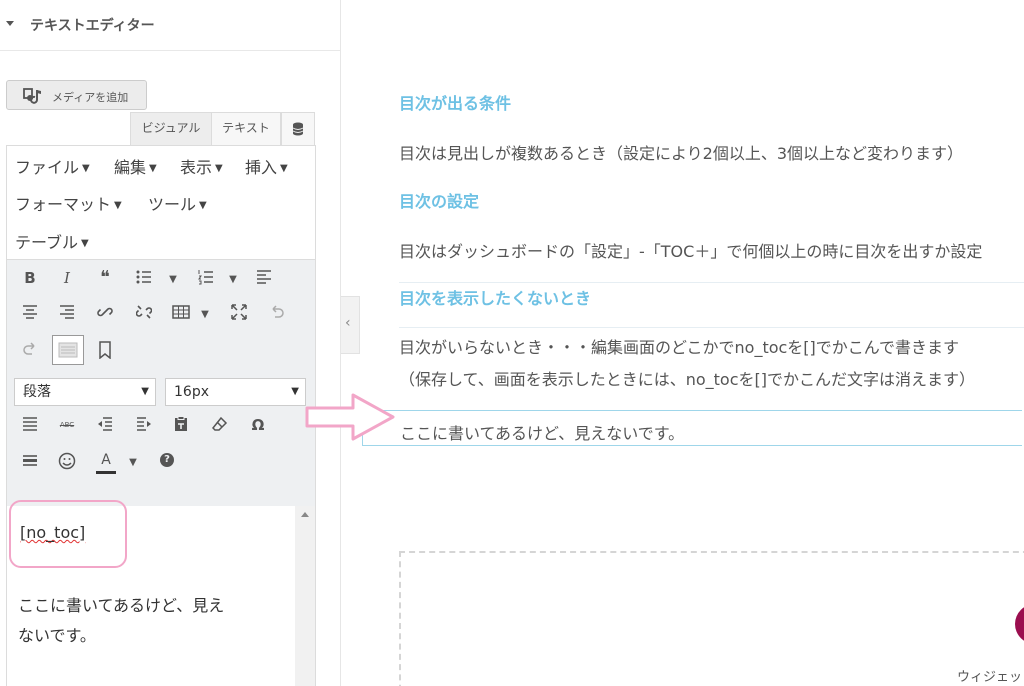  I want to click on menu-insert: 挿入 ▼, so click(266, 166).